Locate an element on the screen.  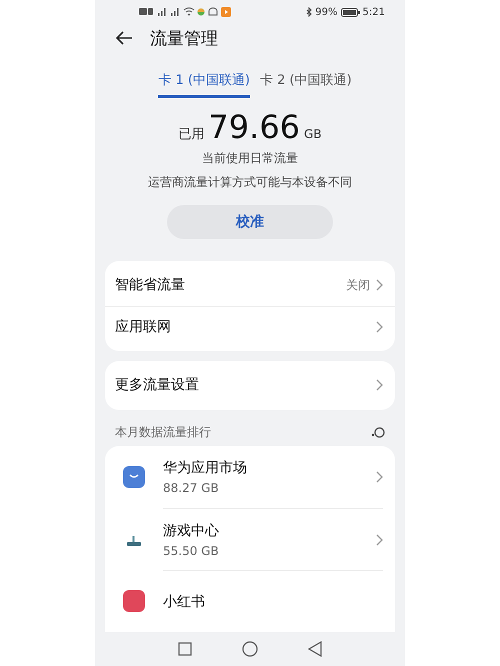
carrier-note: 运营商流量计算方式可能与本设备不同 is located at coordinates (250, 182).